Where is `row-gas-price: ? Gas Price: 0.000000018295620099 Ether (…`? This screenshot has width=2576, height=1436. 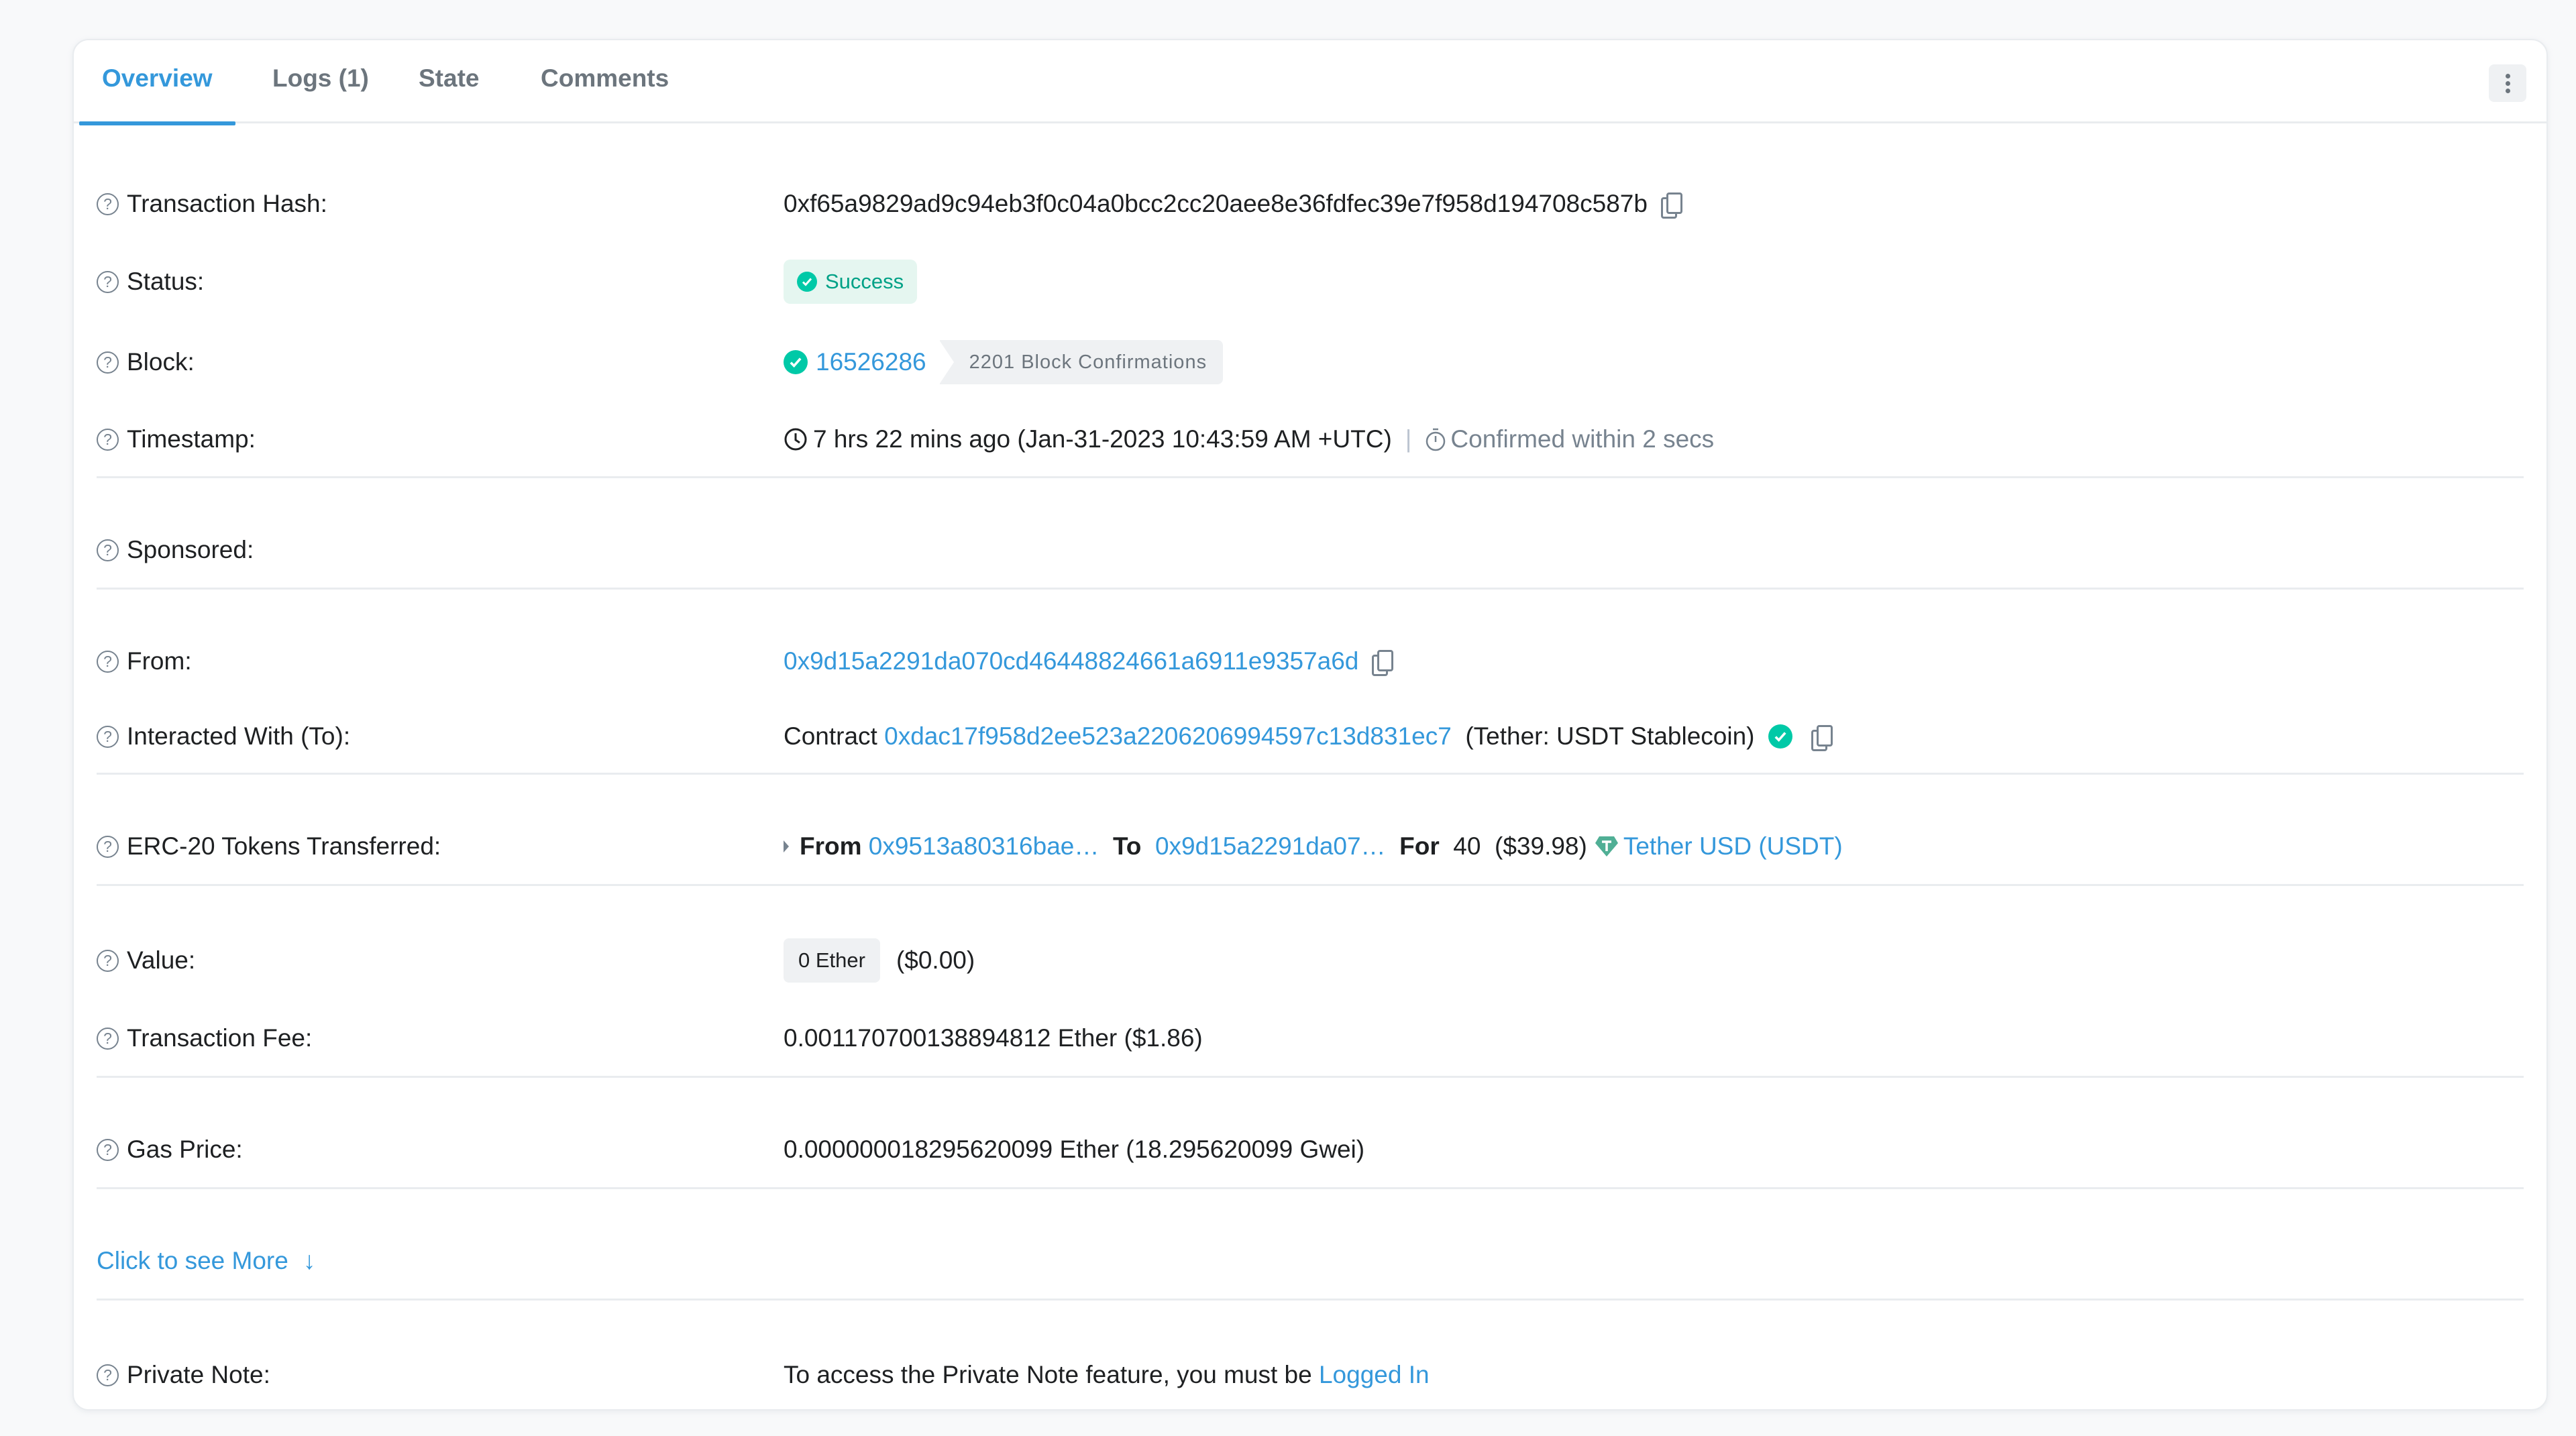
row-gas-price: ? Gas Price: 0.000000018295620099 Ether (… is located at coordinates (1310, 1149).